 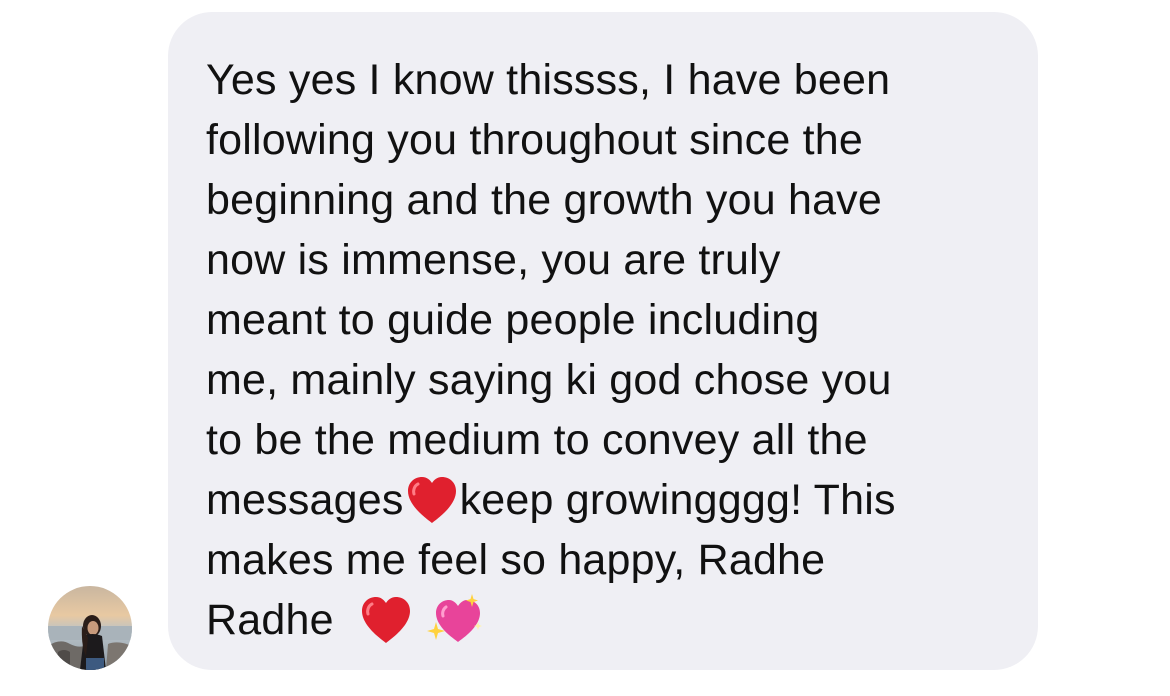 What do you see at coordinates (549, 380) in the screenshot?
I see `message-line: me, mainly saying ki god chose you` at bounding box center [549, 380].